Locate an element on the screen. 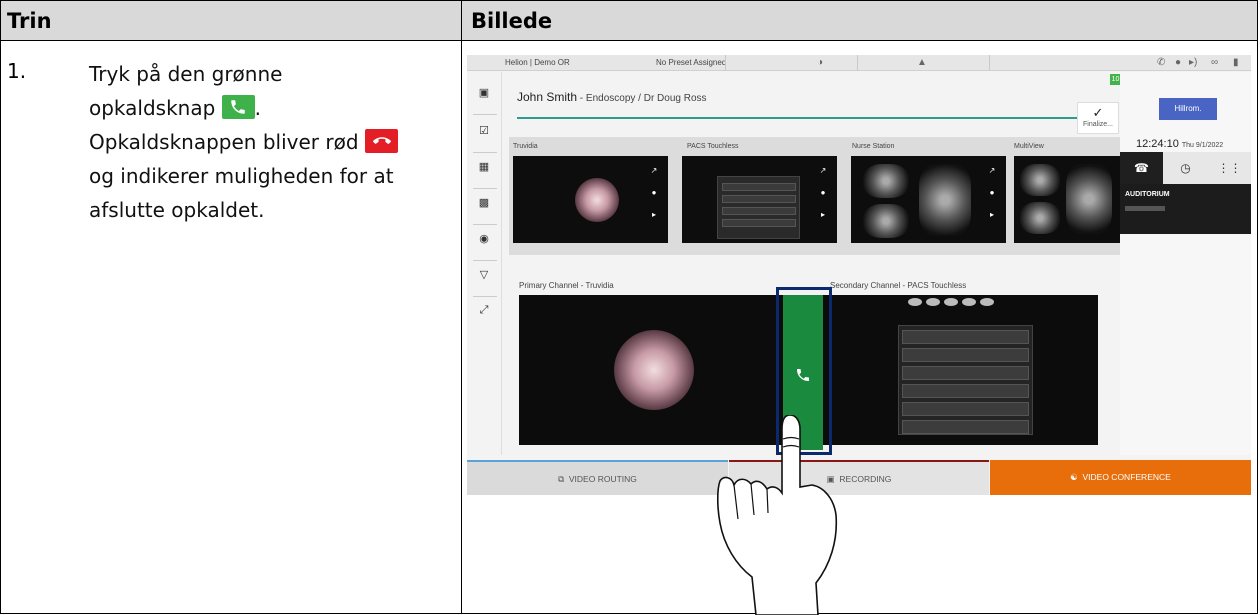 The image size is (1260, 615). secondary-channel-view is located at coordinates (960, 370).